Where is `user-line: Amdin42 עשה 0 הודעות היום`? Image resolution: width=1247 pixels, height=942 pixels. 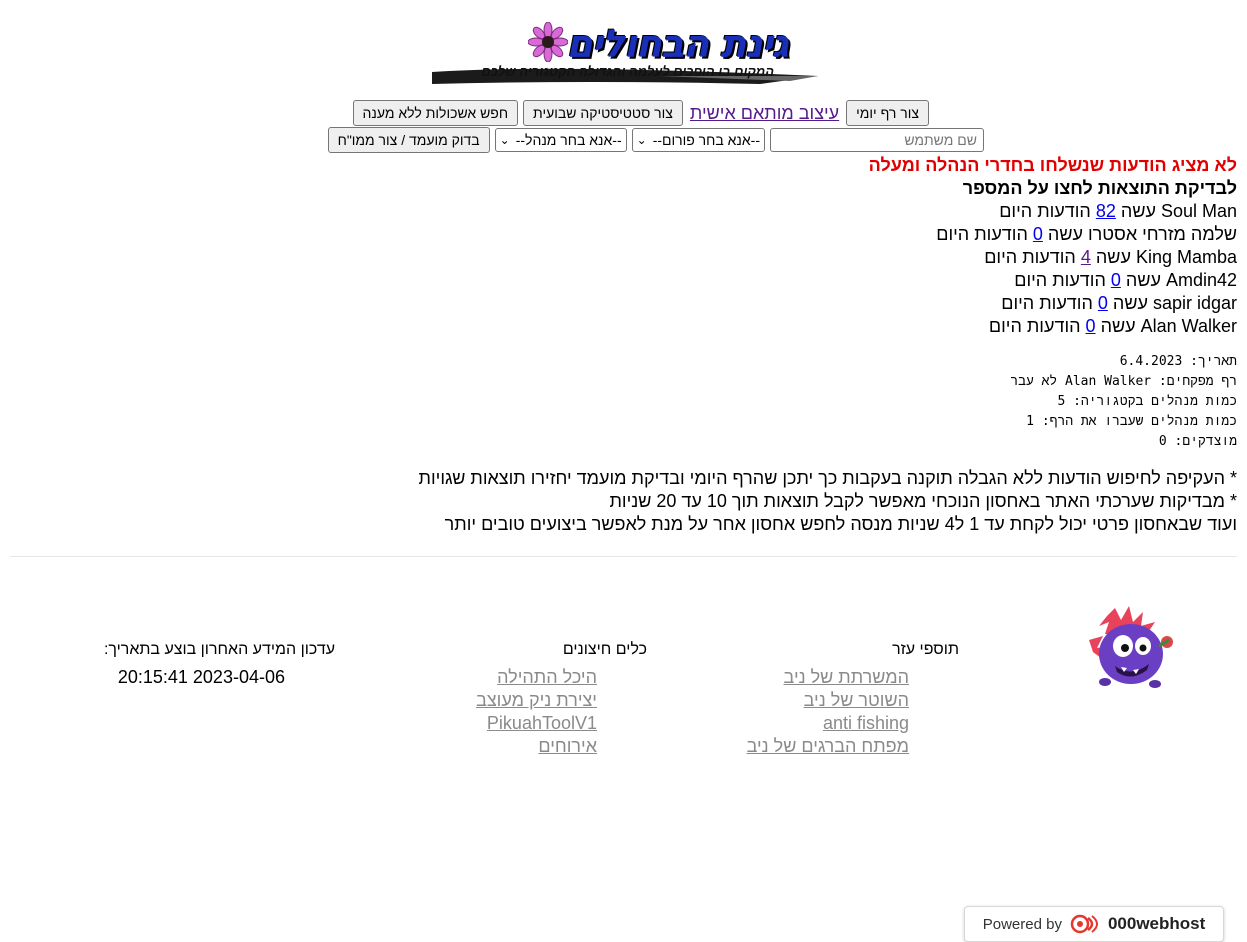
user-line: Amdin42 עשה 0 הודעות היום is located at coordinates (737, 280).